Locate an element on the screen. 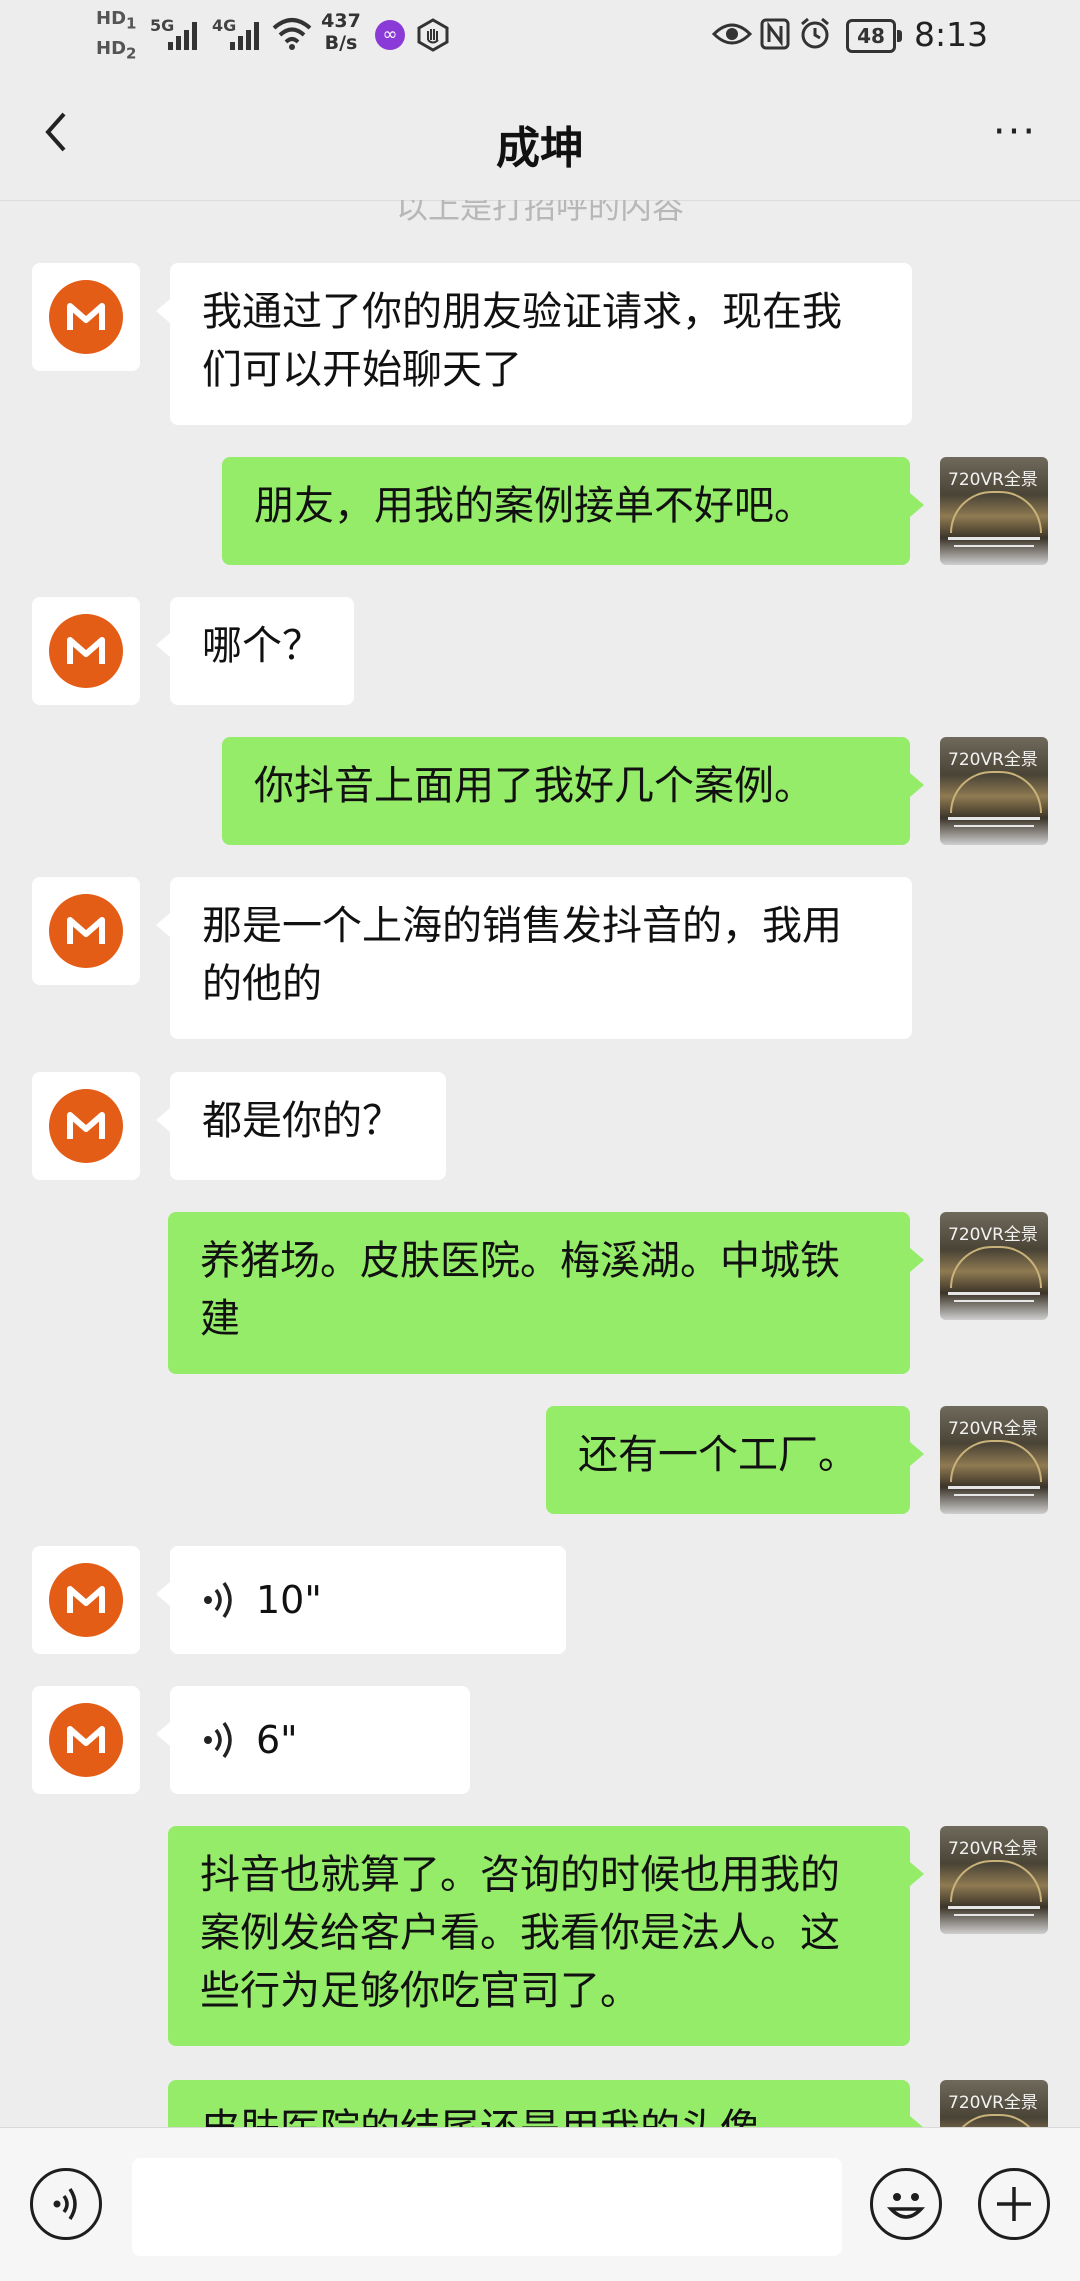  message-bubble: 都是你的？ is located at coordinates (301, 1126).